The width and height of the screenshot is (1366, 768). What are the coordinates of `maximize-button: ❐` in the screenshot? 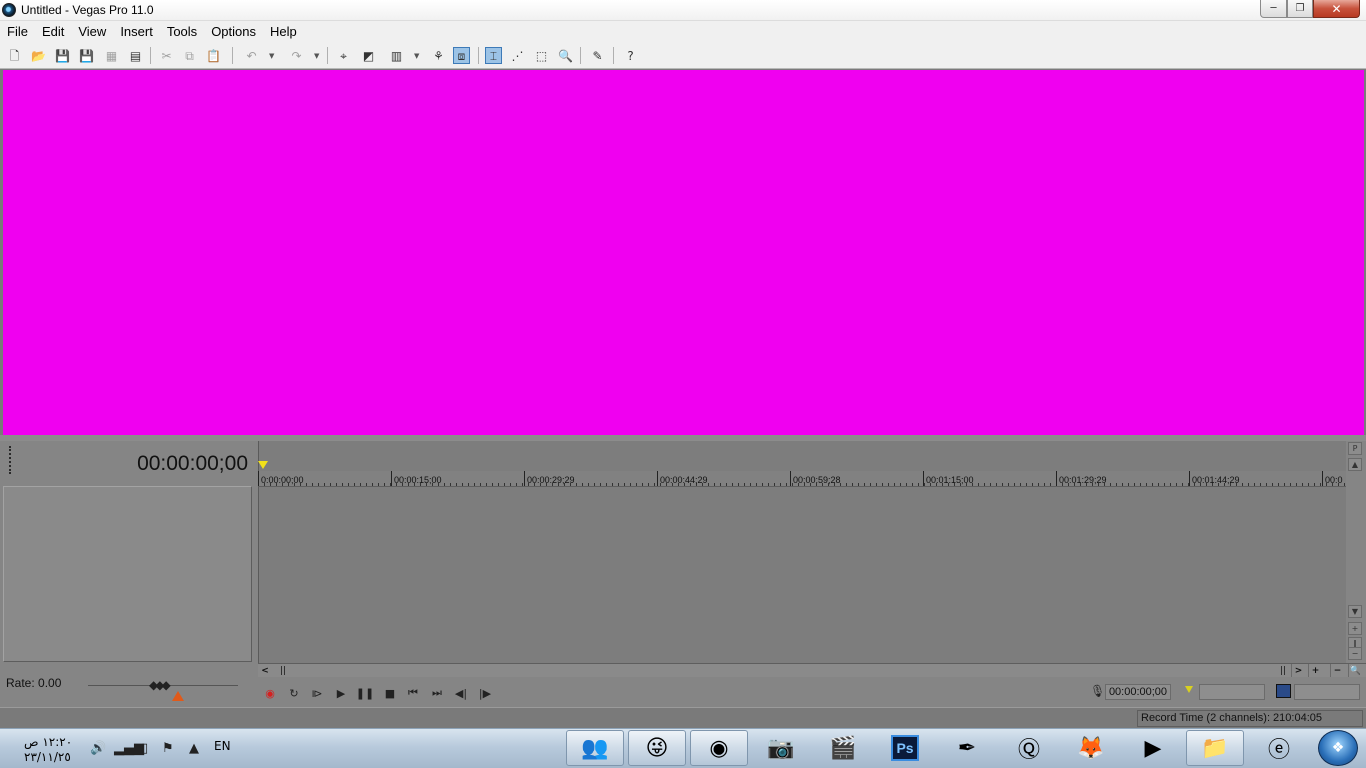 It's located at (1300, 9).